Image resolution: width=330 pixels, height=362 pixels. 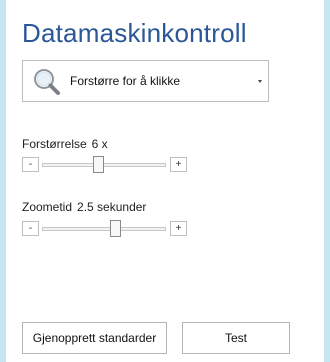 What do you see at coordinates (30, 164) in the screenshot?
I see `magnification-decrease-button: -` at bounding box center [30, 164].